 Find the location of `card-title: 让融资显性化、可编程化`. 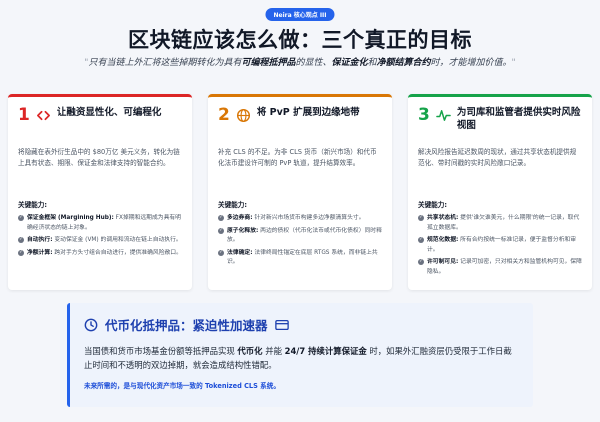

card-title: 让融资显性化、可编程化 is located at coordinates (109, 112).